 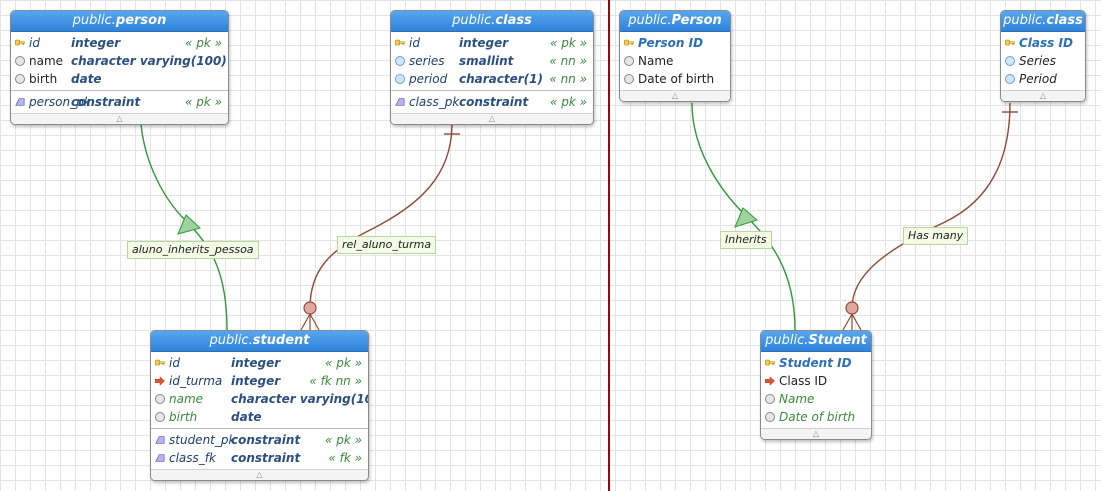 I want to click on column-name: Student ID, so click(x=815, y=363).